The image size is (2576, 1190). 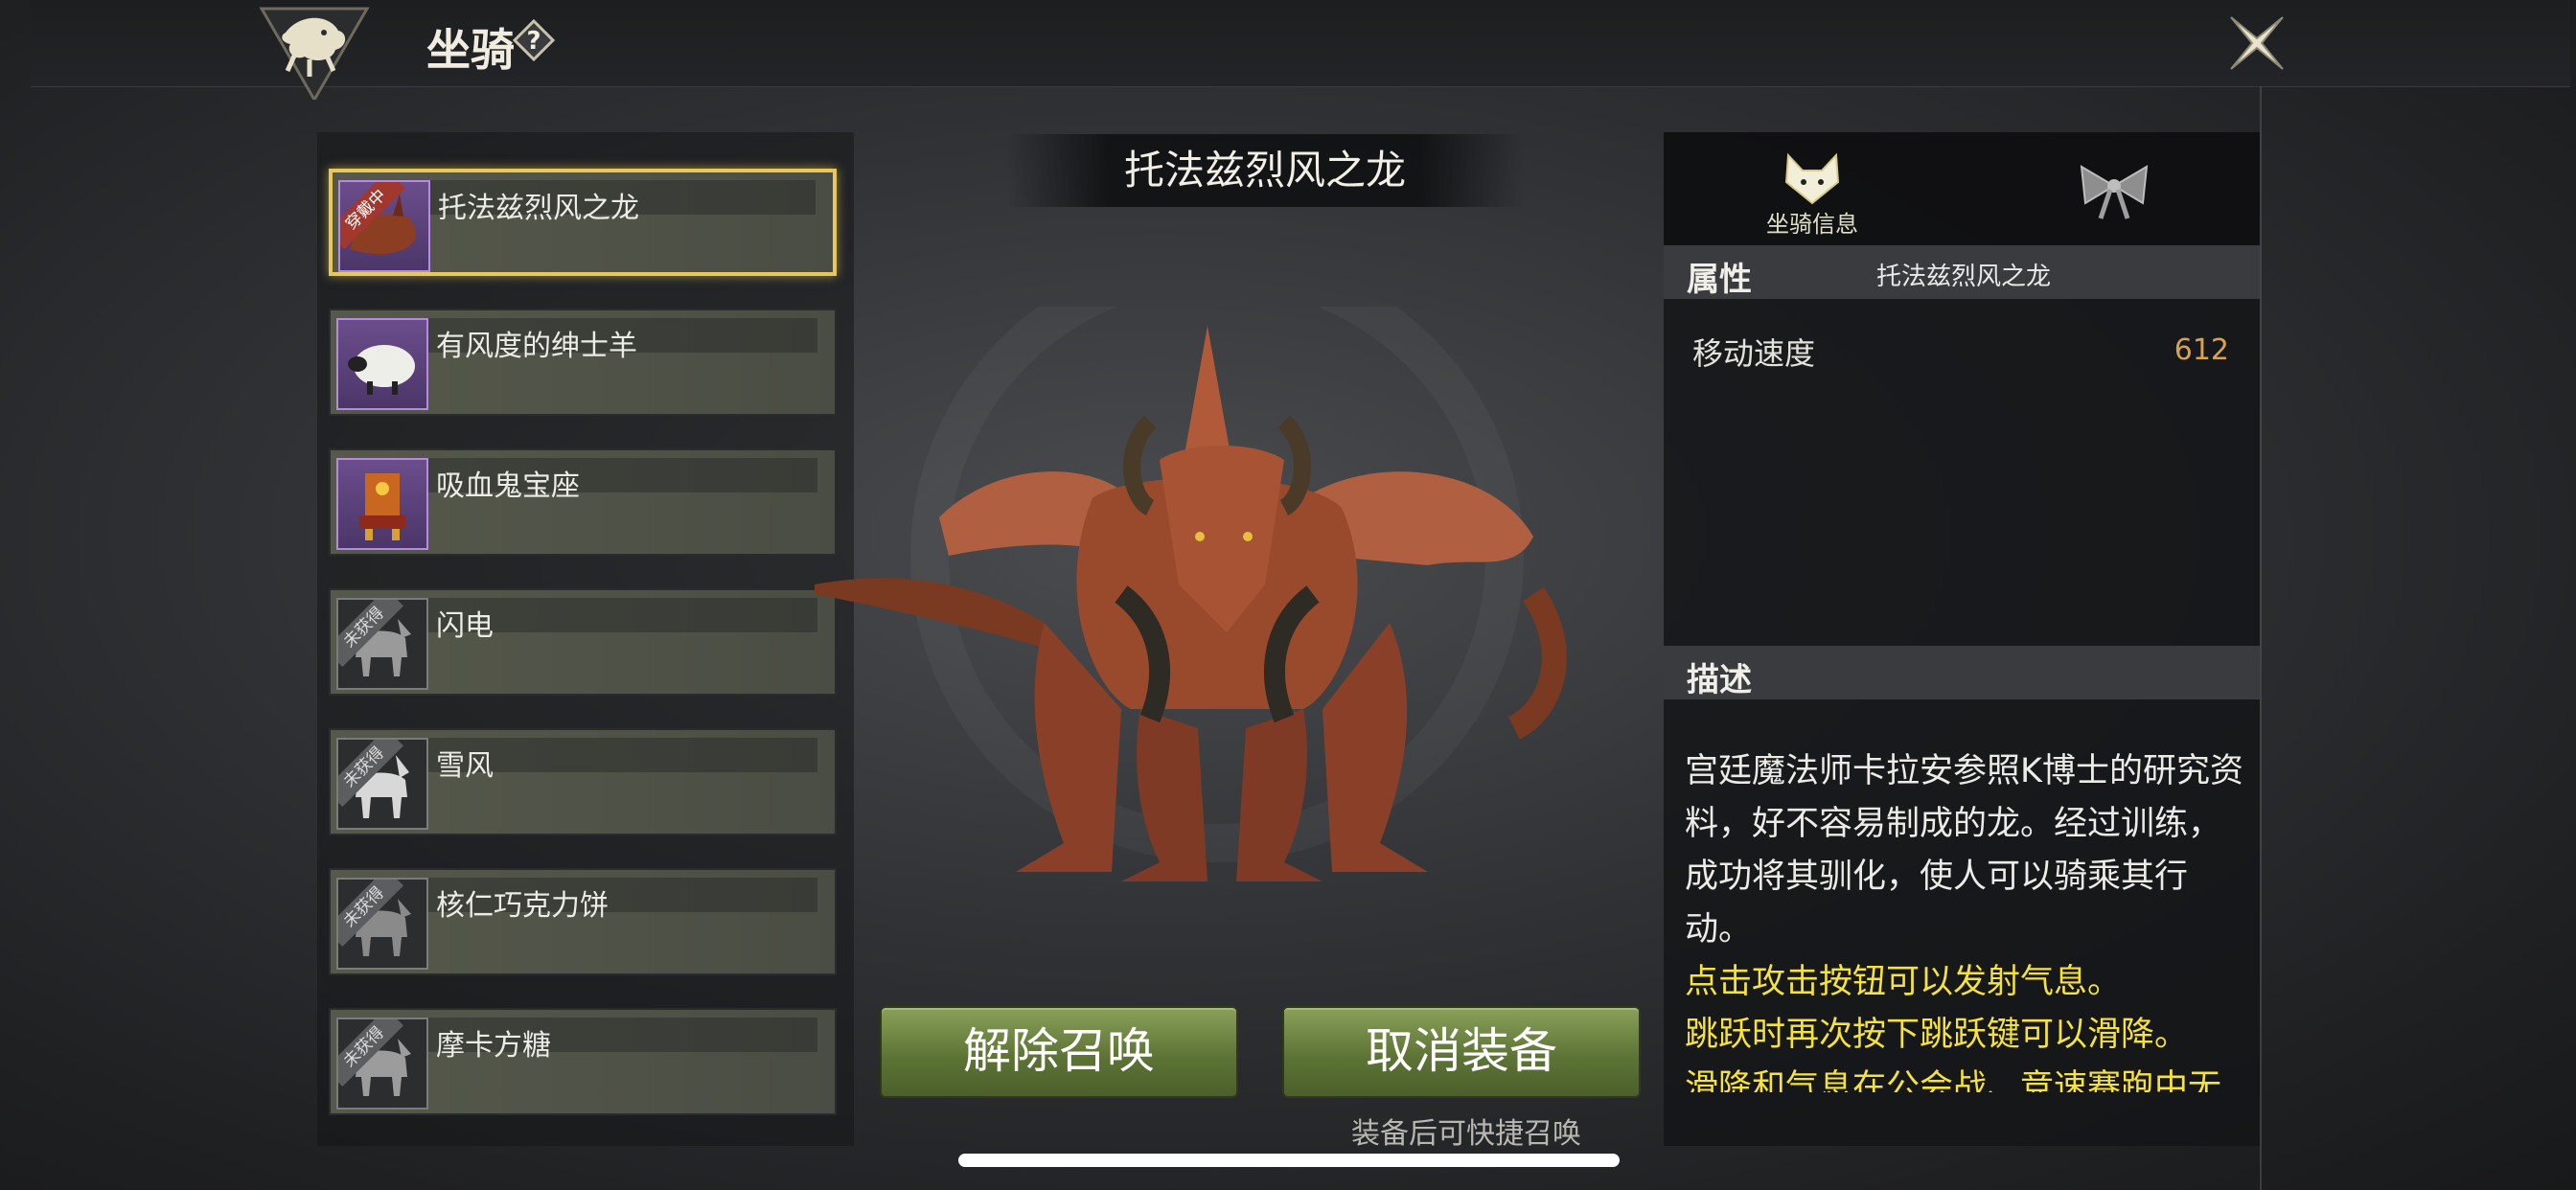 I want to click on home-indicator, so click(x=1289, y=1161).